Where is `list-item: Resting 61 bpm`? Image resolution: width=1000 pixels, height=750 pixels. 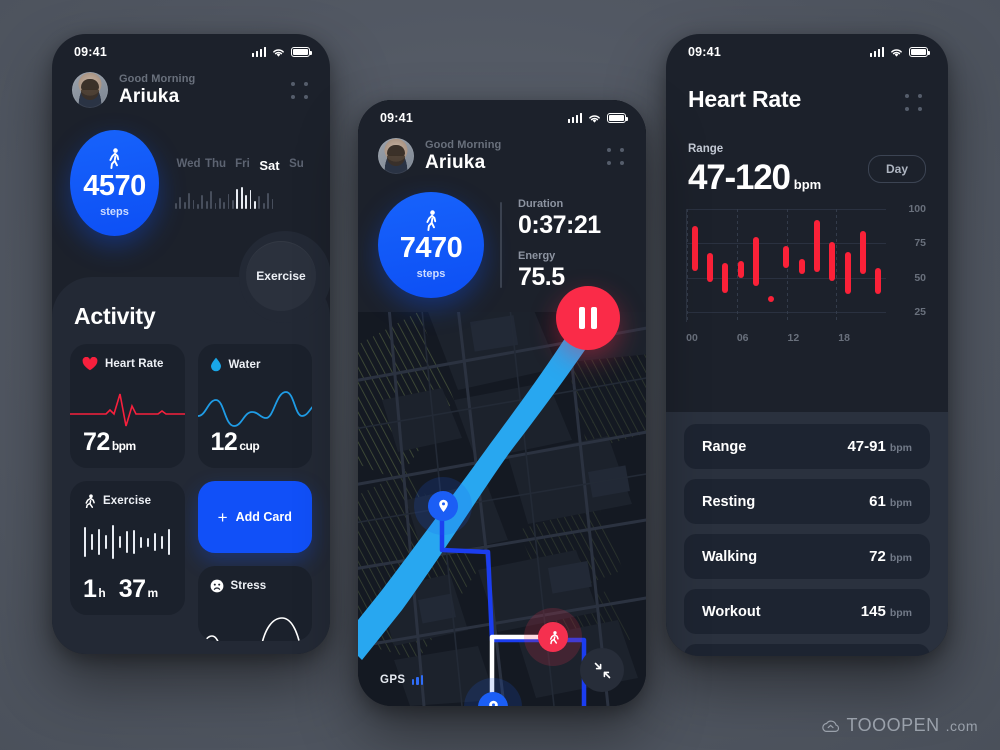 list-item: Resting 61 bpm is located at coordinates (807, 501).